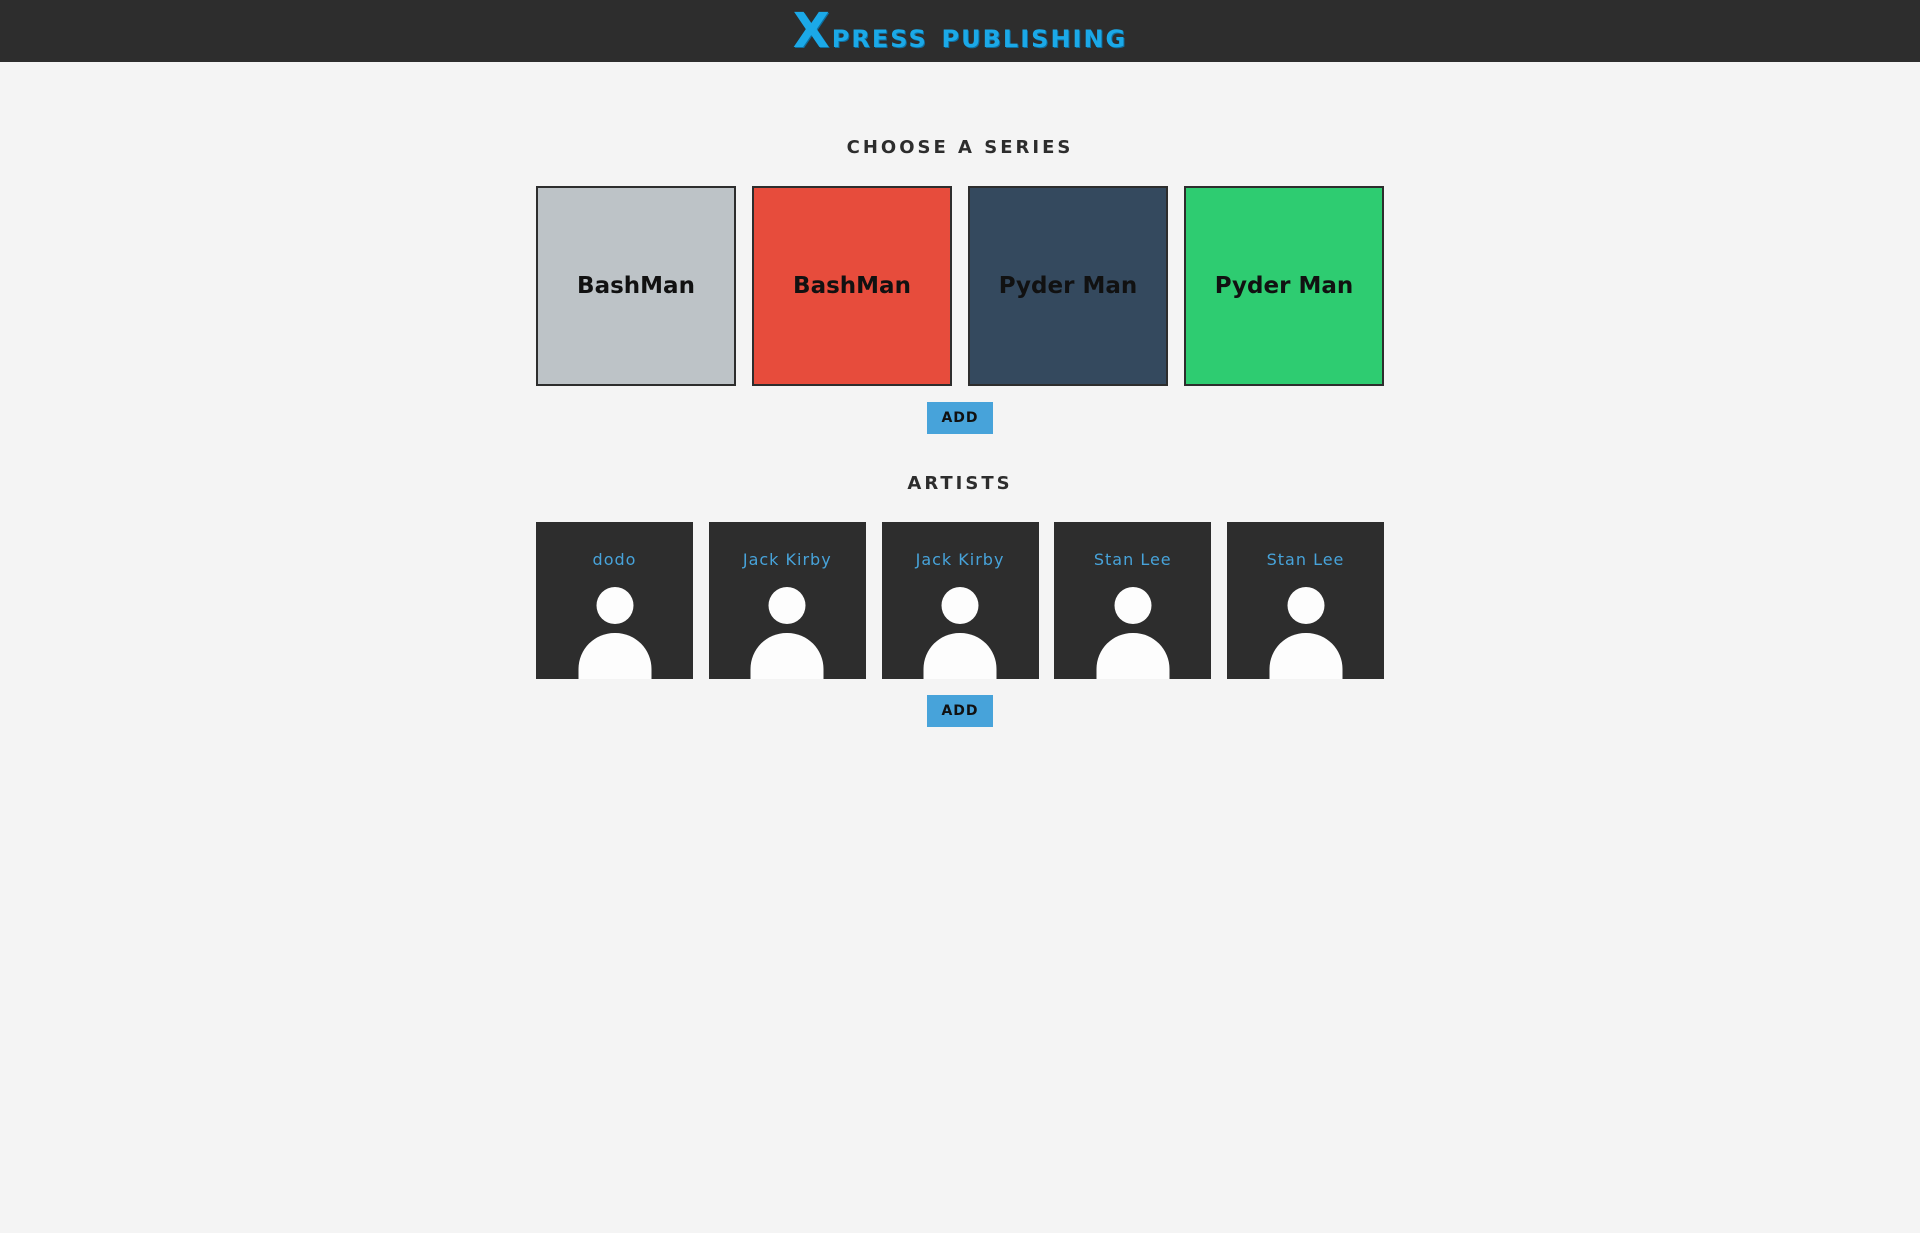  I want to click on artist-card: dodo, so click(614, 600).